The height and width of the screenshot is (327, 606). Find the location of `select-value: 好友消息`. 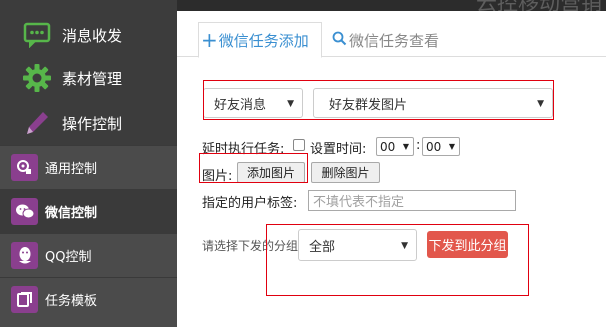

select-value: 好友消息 is located at coordinates (240, 105).